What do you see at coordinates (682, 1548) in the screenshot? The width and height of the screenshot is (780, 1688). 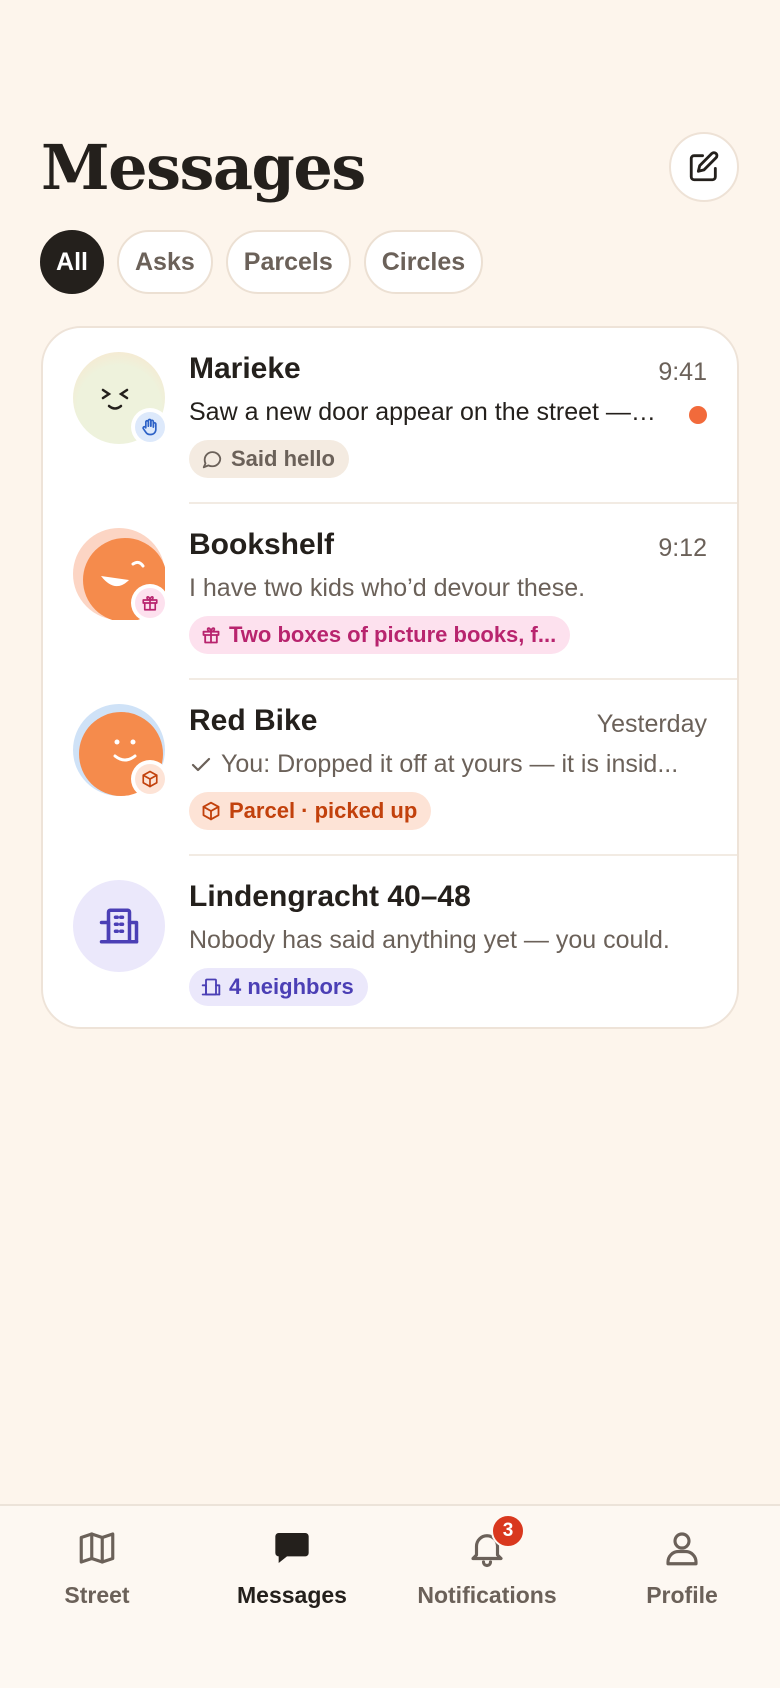 I see `person-icon` at bounding box center [682, 1548].